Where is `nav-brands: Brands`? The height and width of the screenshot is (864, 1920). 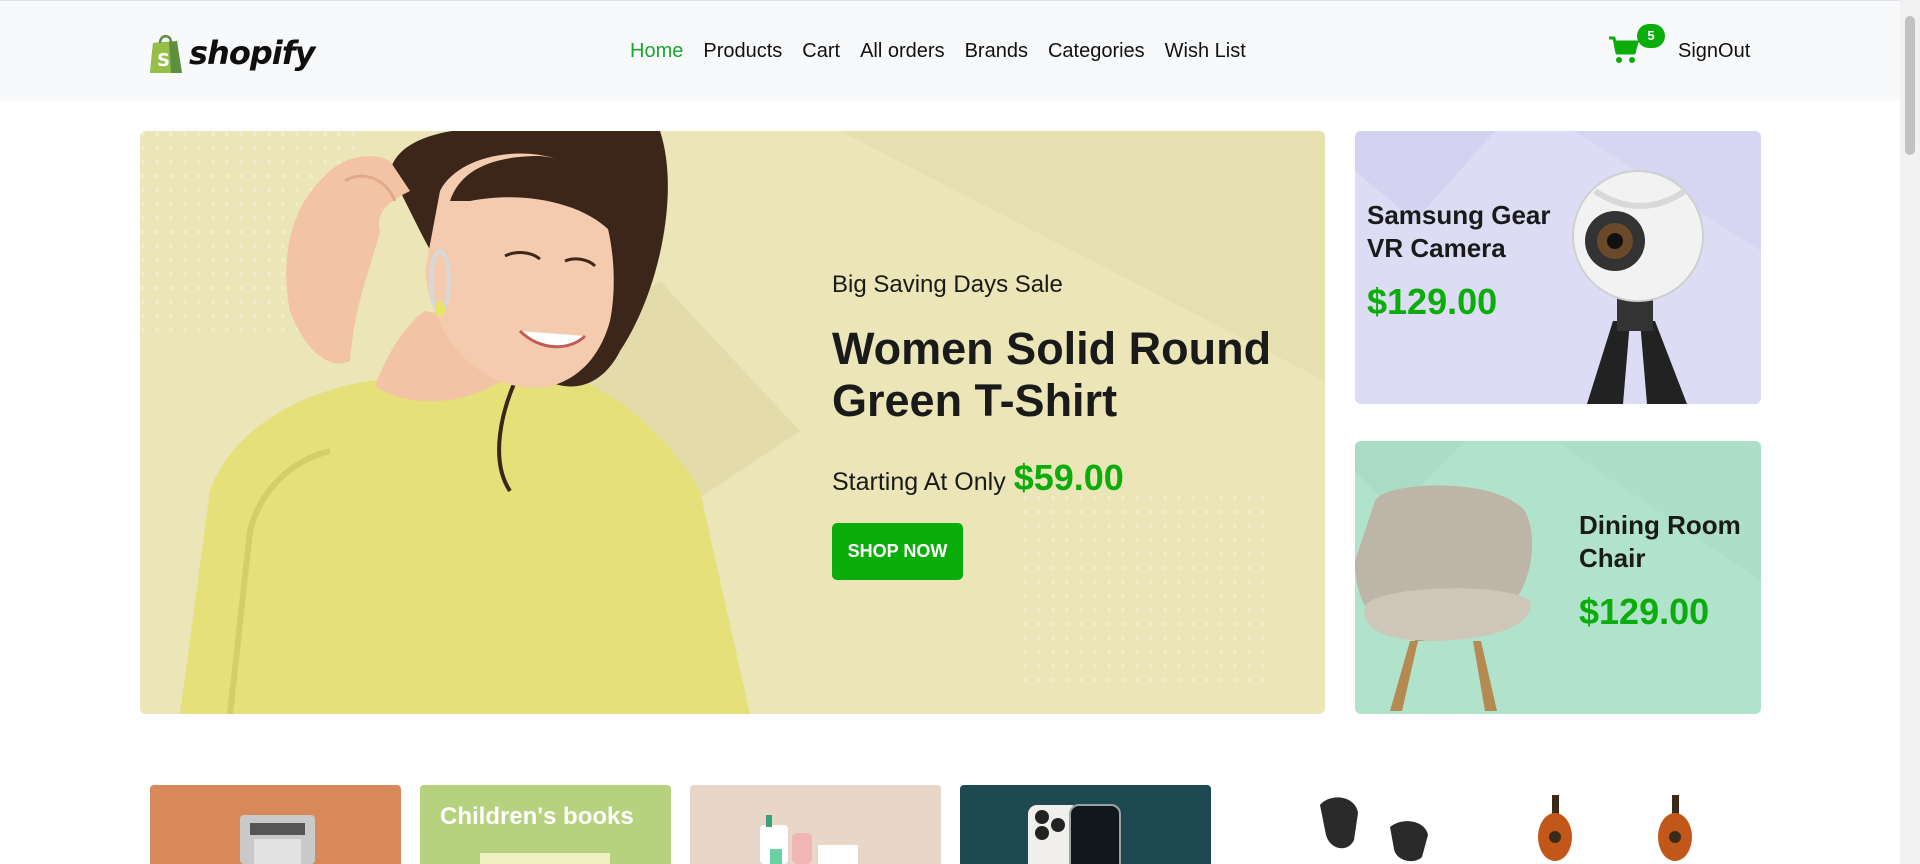 nav-brands: Brands is located at coordinates (996, 51).